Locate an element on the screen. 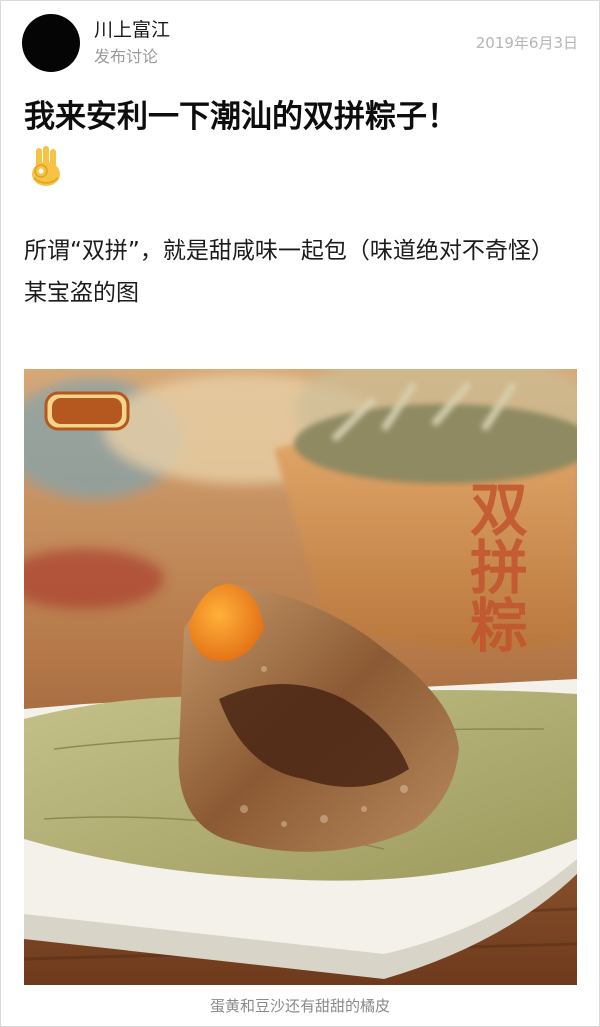 The height and width of the screenshot is (1027, 600). brand-logo is located at coordinates (87, 411).